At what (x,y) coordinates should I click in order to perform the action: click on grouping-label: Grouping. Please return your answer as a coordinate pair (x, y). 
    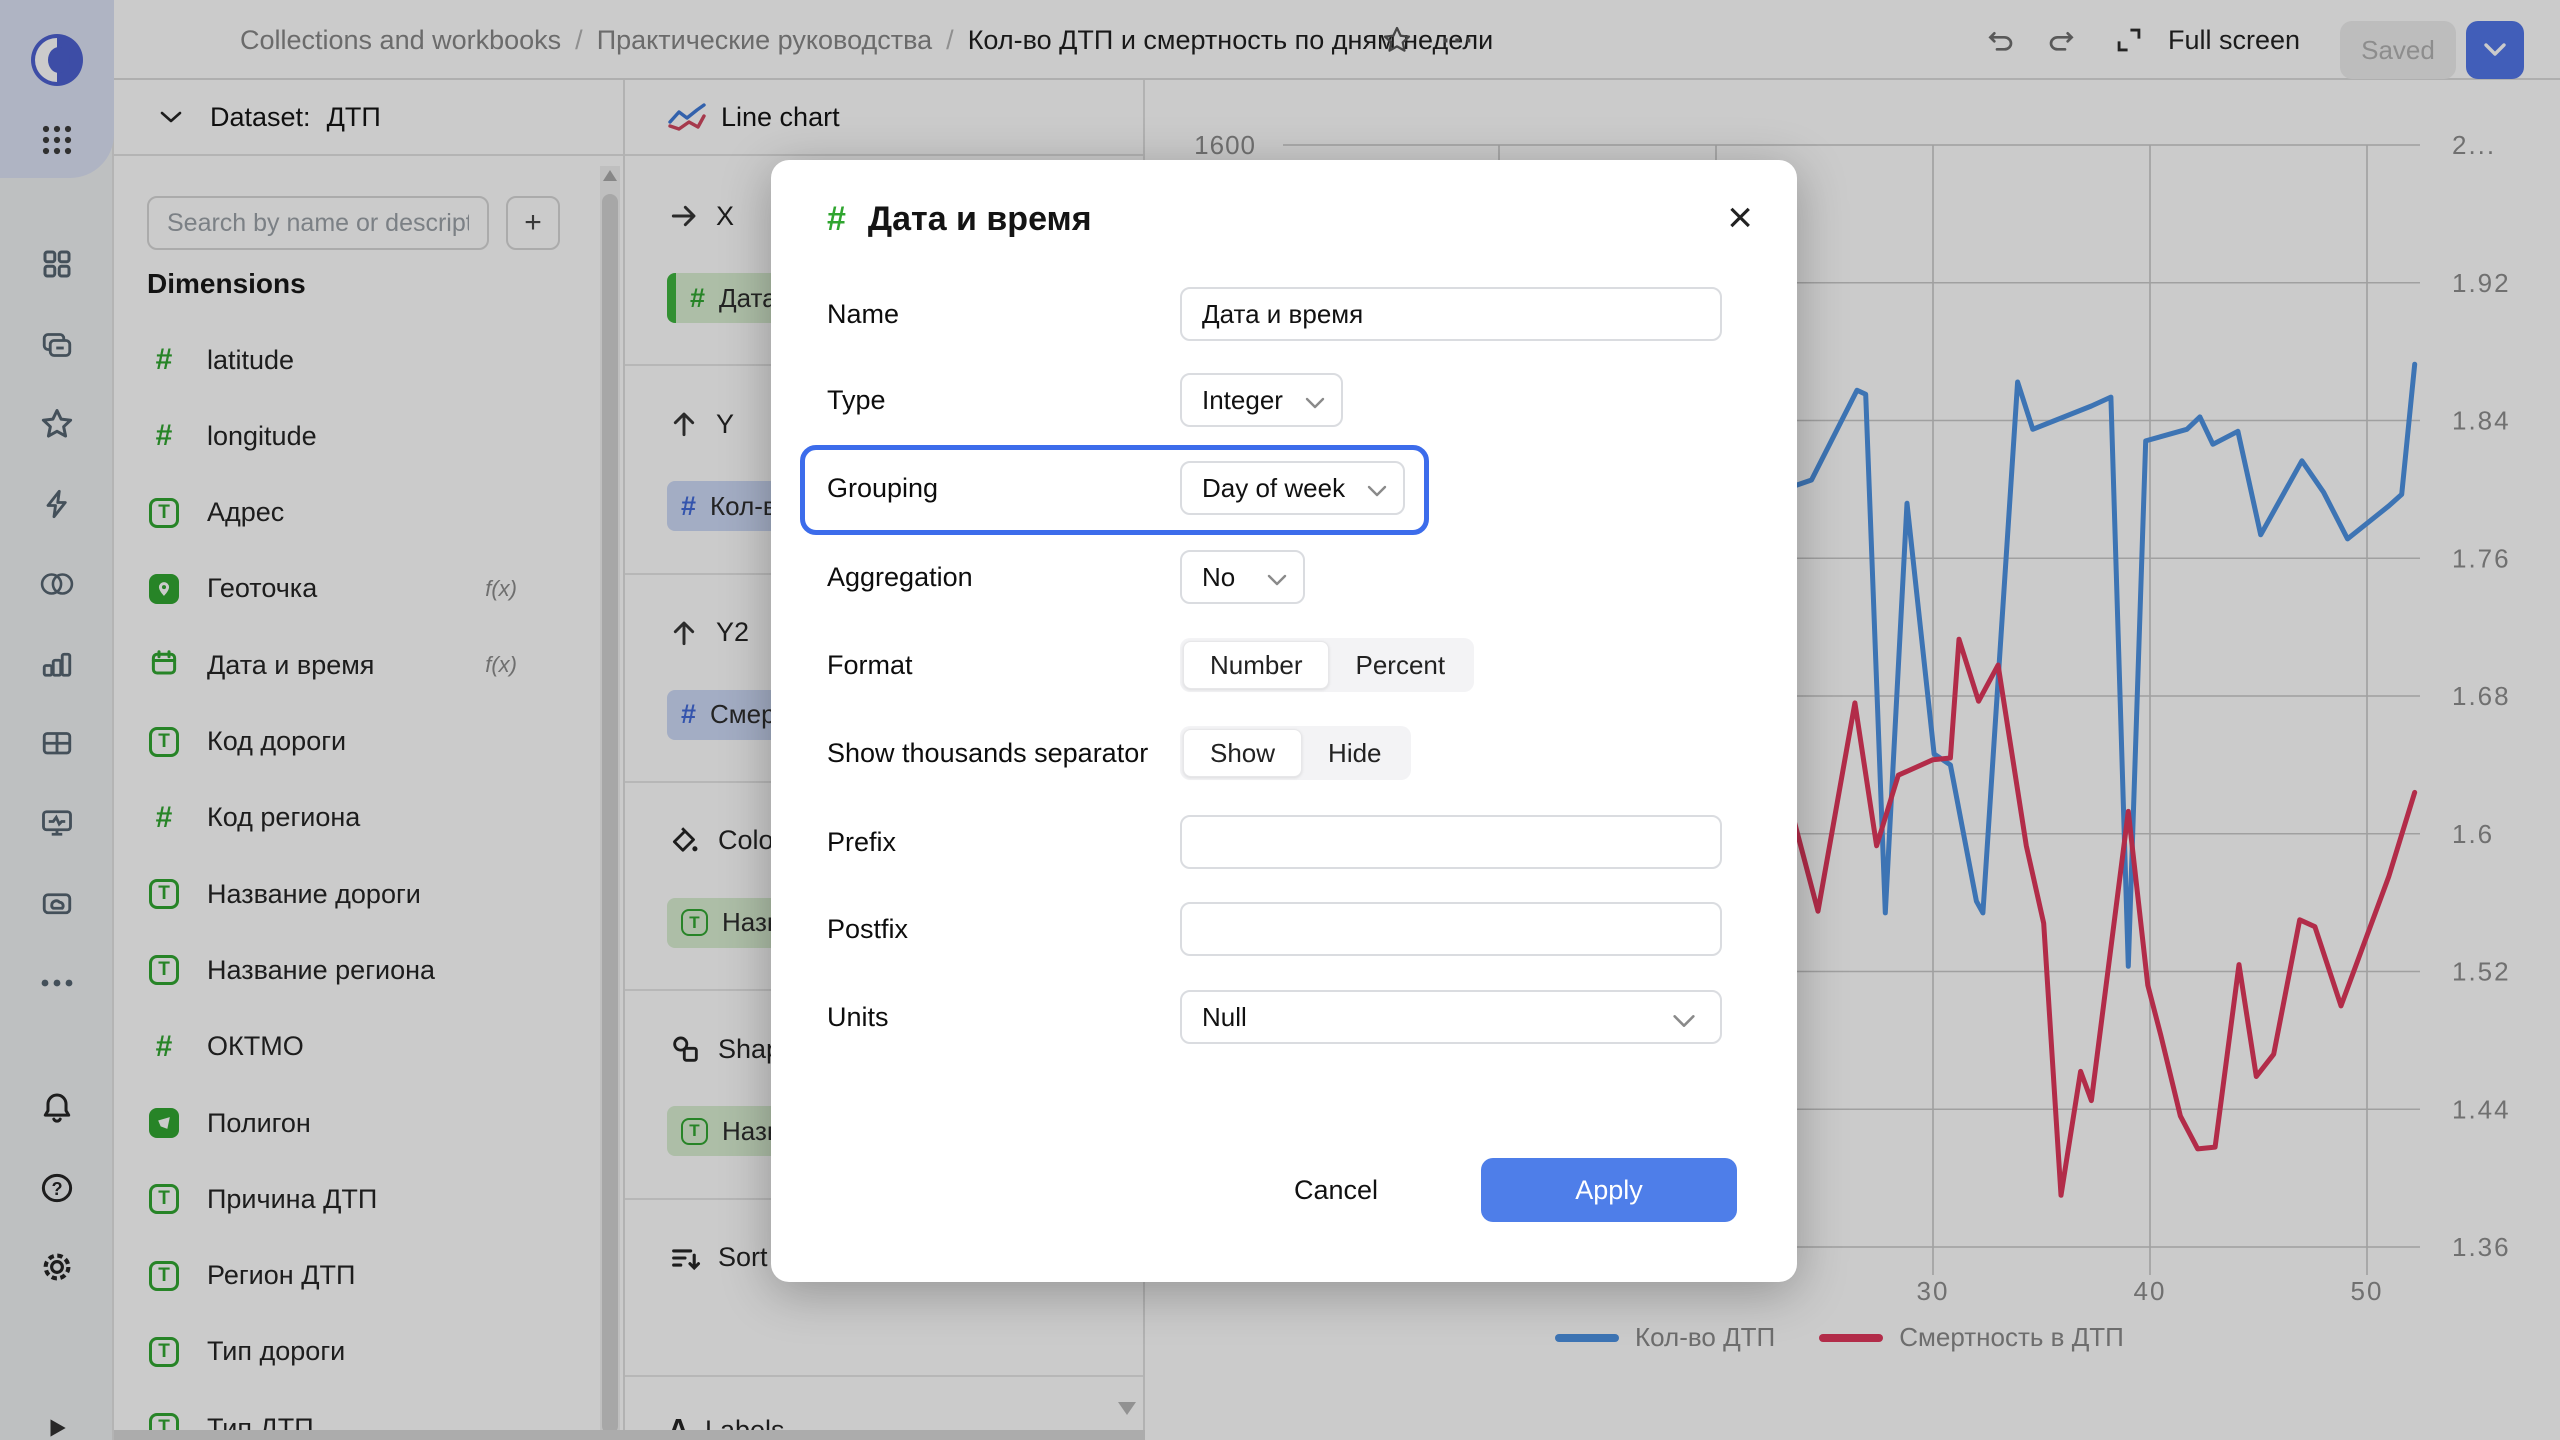
    Looking at the image, I should click on (883, 487).